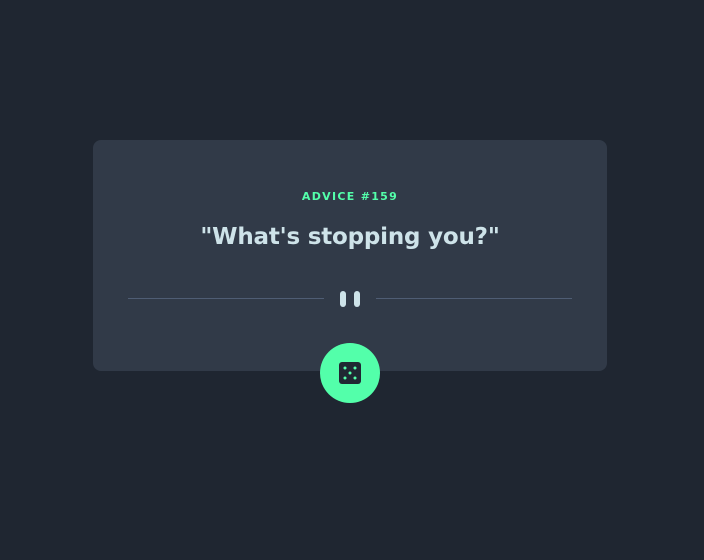  I want to click on pause-icon, so click(350, 299).